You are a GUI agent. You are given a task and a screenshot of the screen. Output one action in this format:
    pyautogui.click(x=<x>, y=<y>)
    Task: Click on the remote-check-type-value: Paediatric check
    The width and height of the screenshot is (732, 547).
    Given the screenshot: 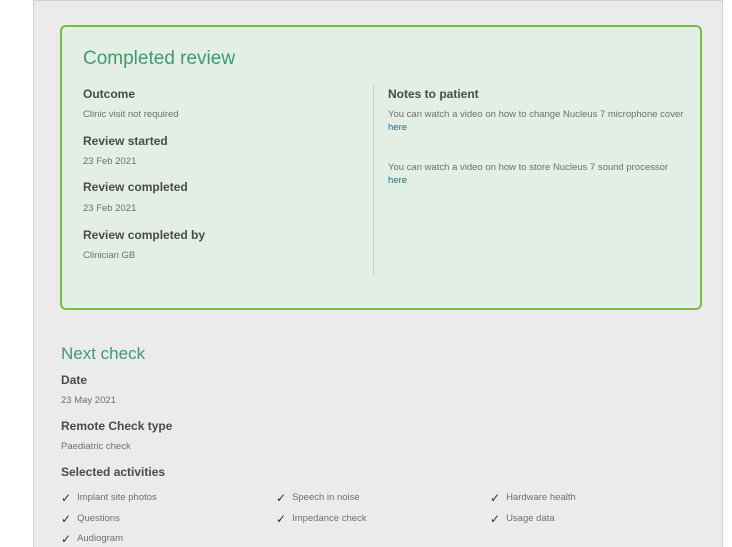 What is the action you would take?
    pyautogui.click(x=96, y=446)
    